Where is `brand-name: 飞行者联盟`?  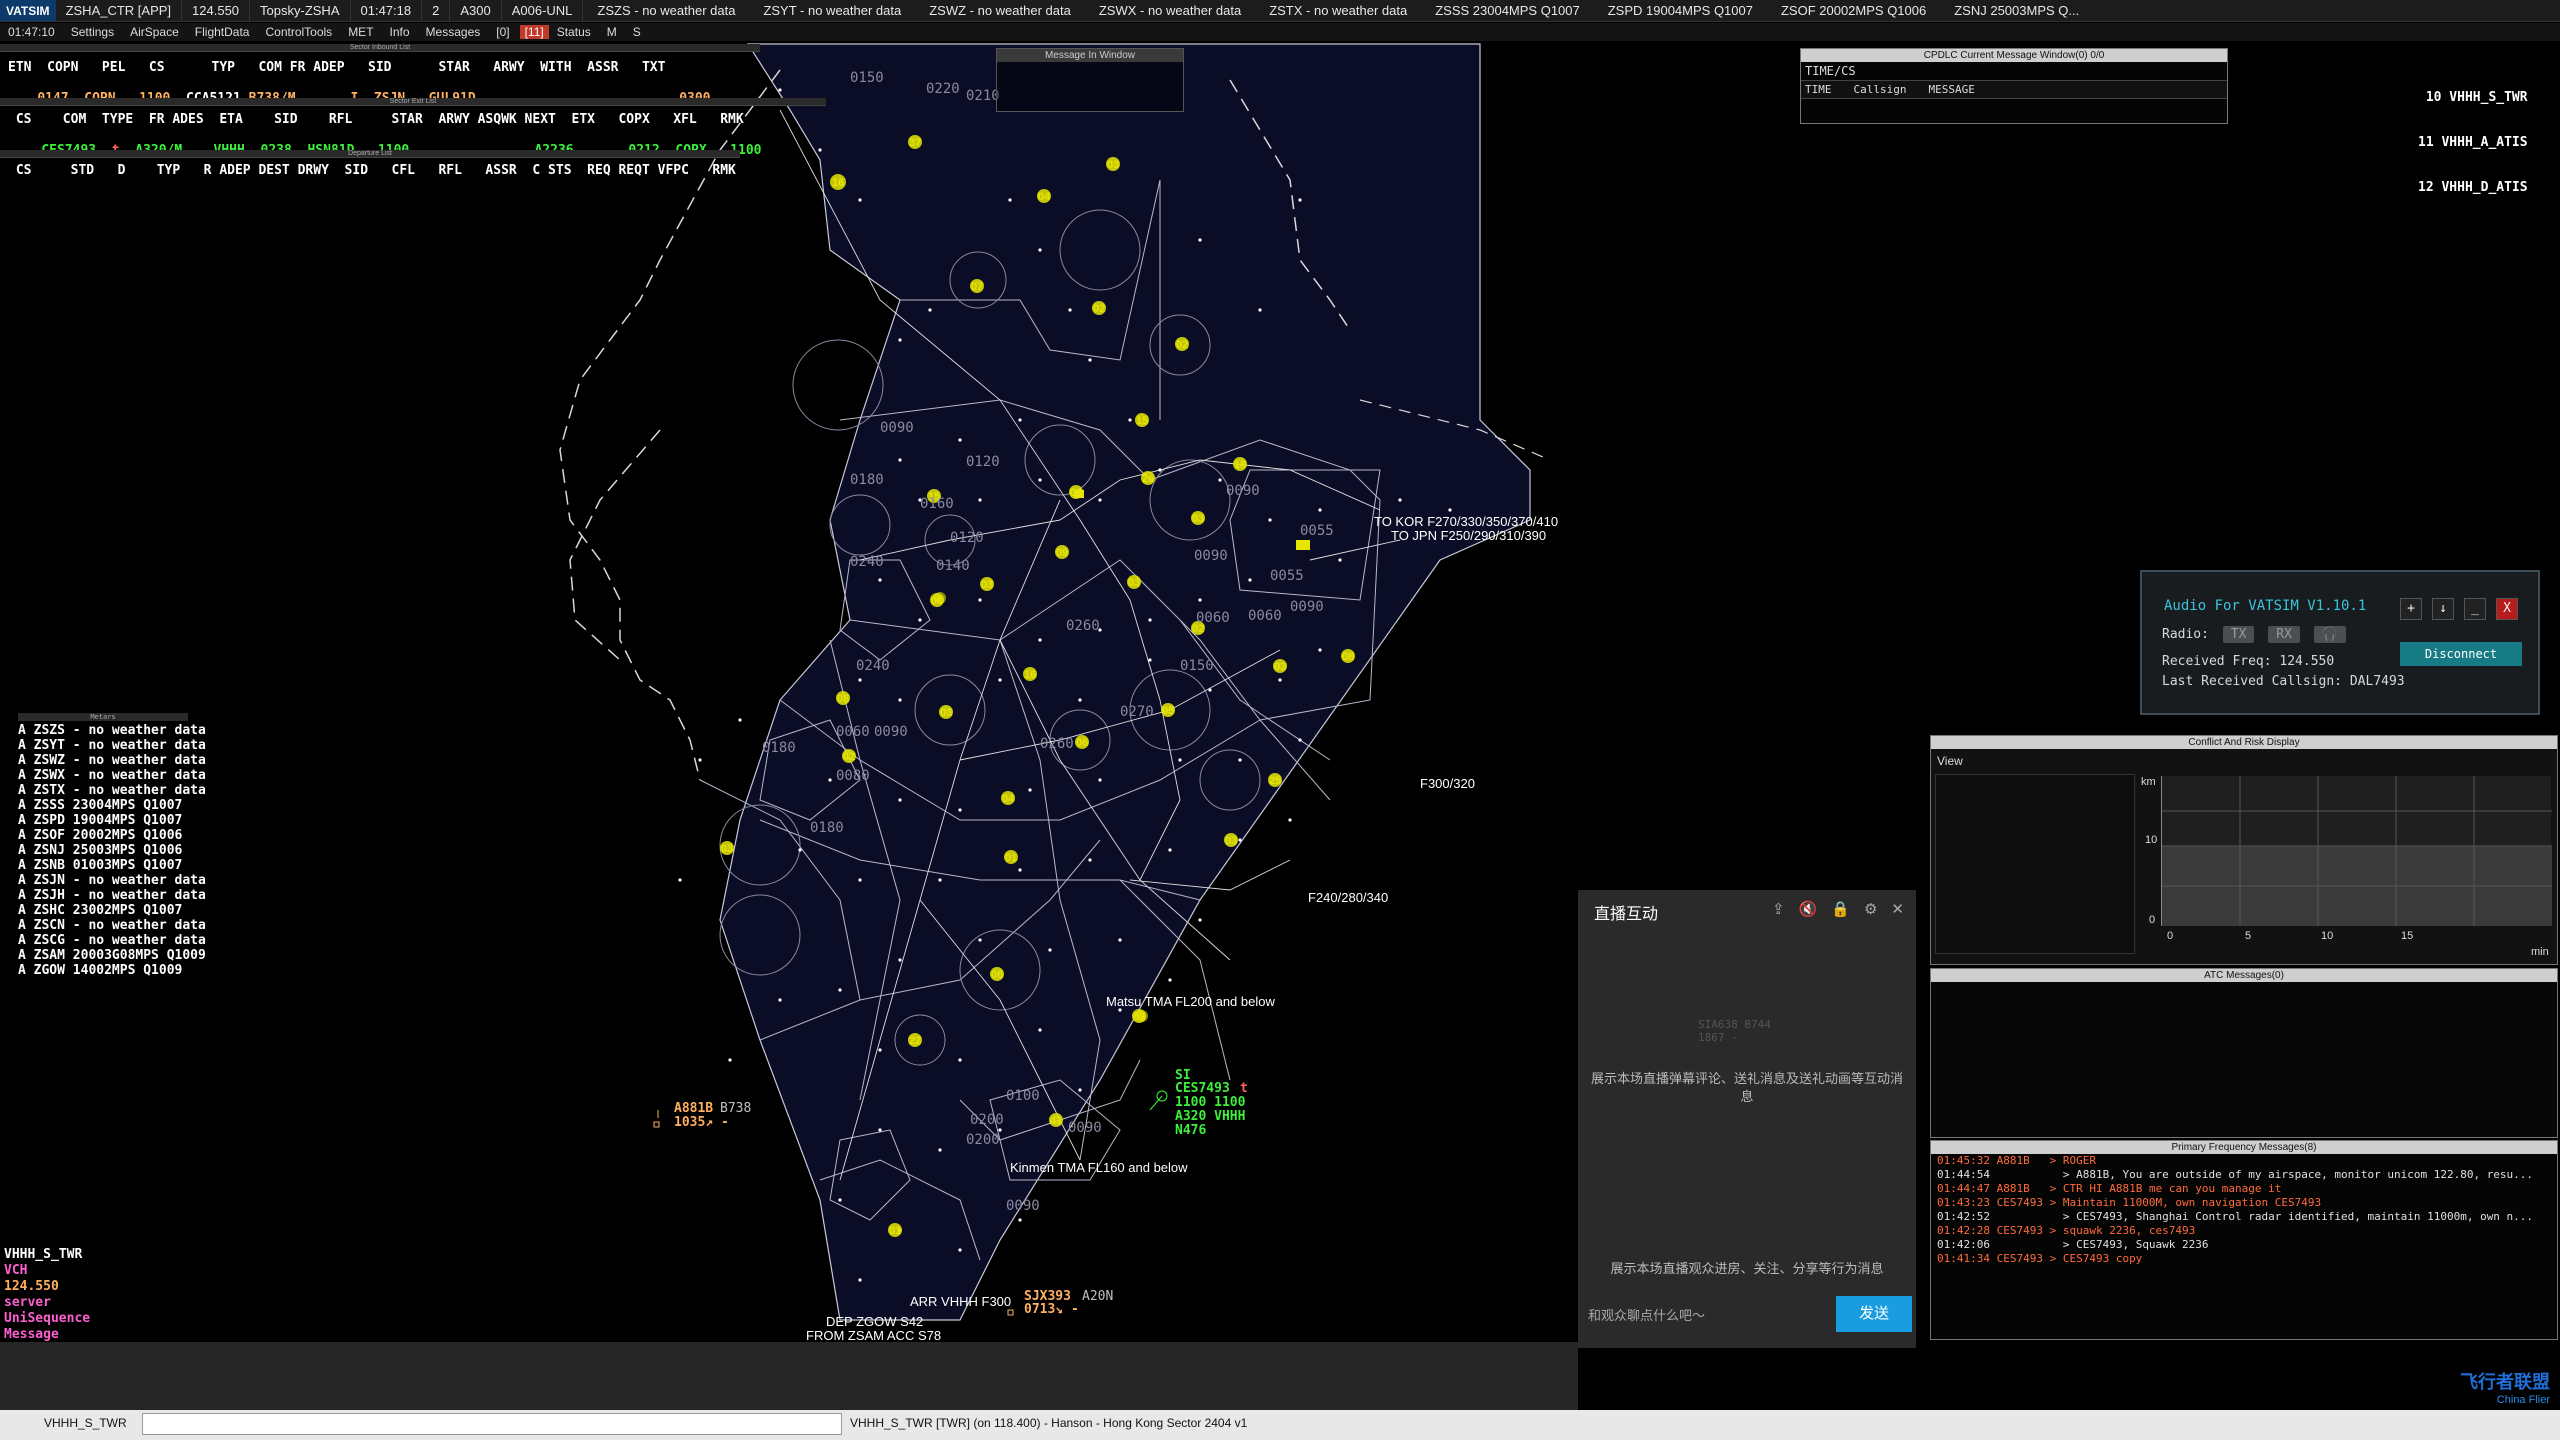
brand-name: 飞行者联盟 is located at coordinates (2505, 1382).